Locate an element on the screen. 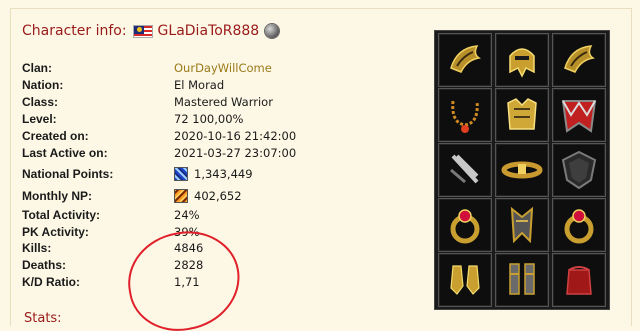 The image size is (640, 331). ring-right-icon is located at coordinates (579, 226).